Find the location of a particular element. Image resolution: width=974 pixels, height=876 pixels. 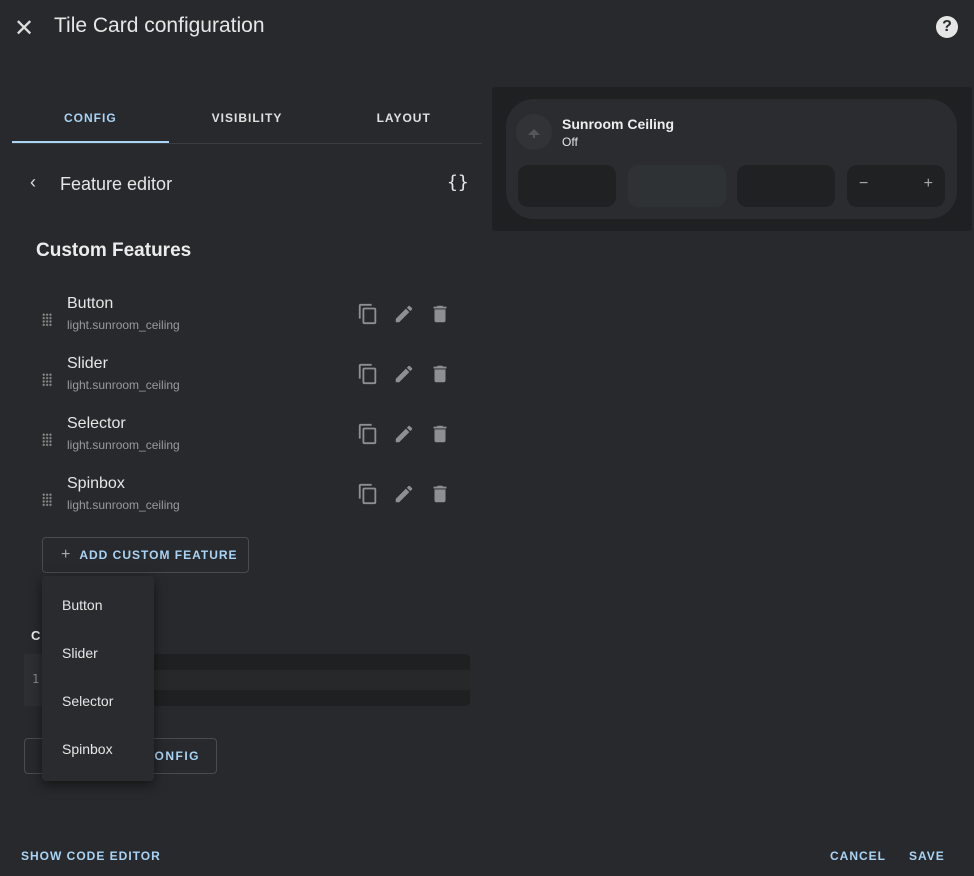

entity-state: Off is located at coordinates (570, 142).